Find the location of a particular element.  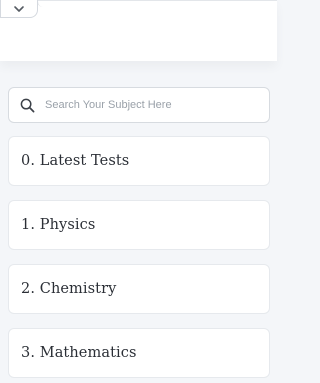

collapse-toggle-button is located at coordinates (19, 9).